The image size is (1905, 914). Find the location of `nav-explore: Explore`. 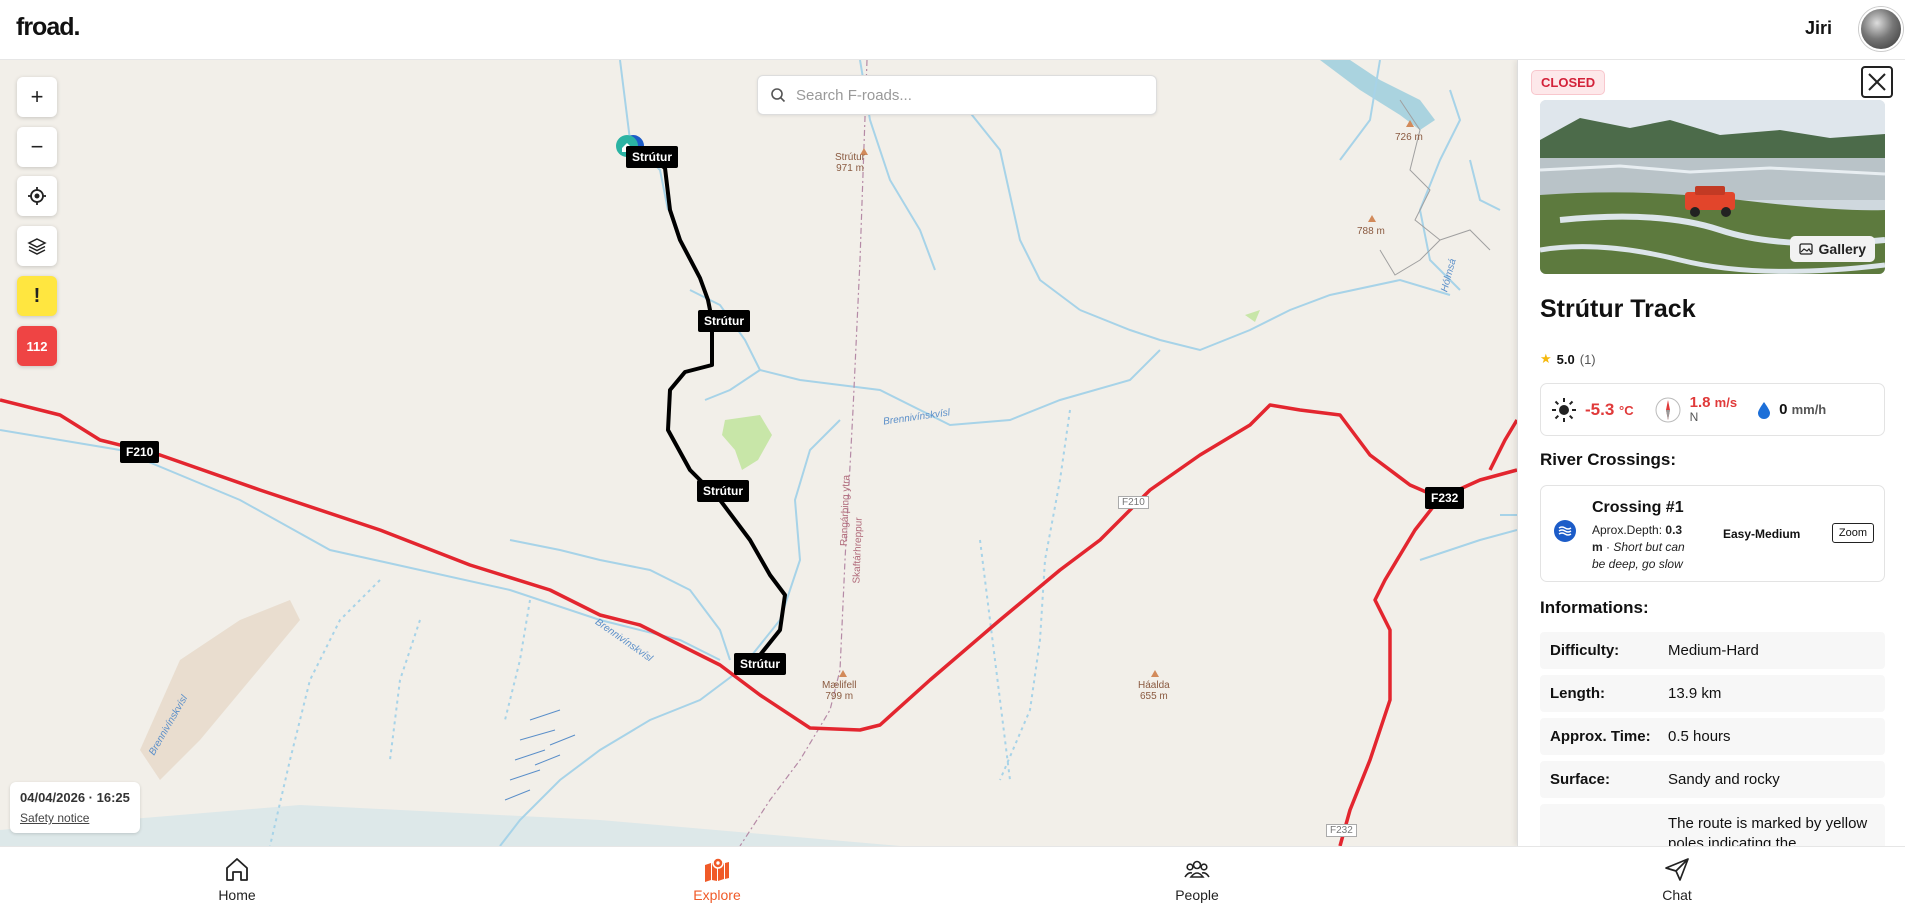

nav-explore: Explore is located at coordinates (717, 879).